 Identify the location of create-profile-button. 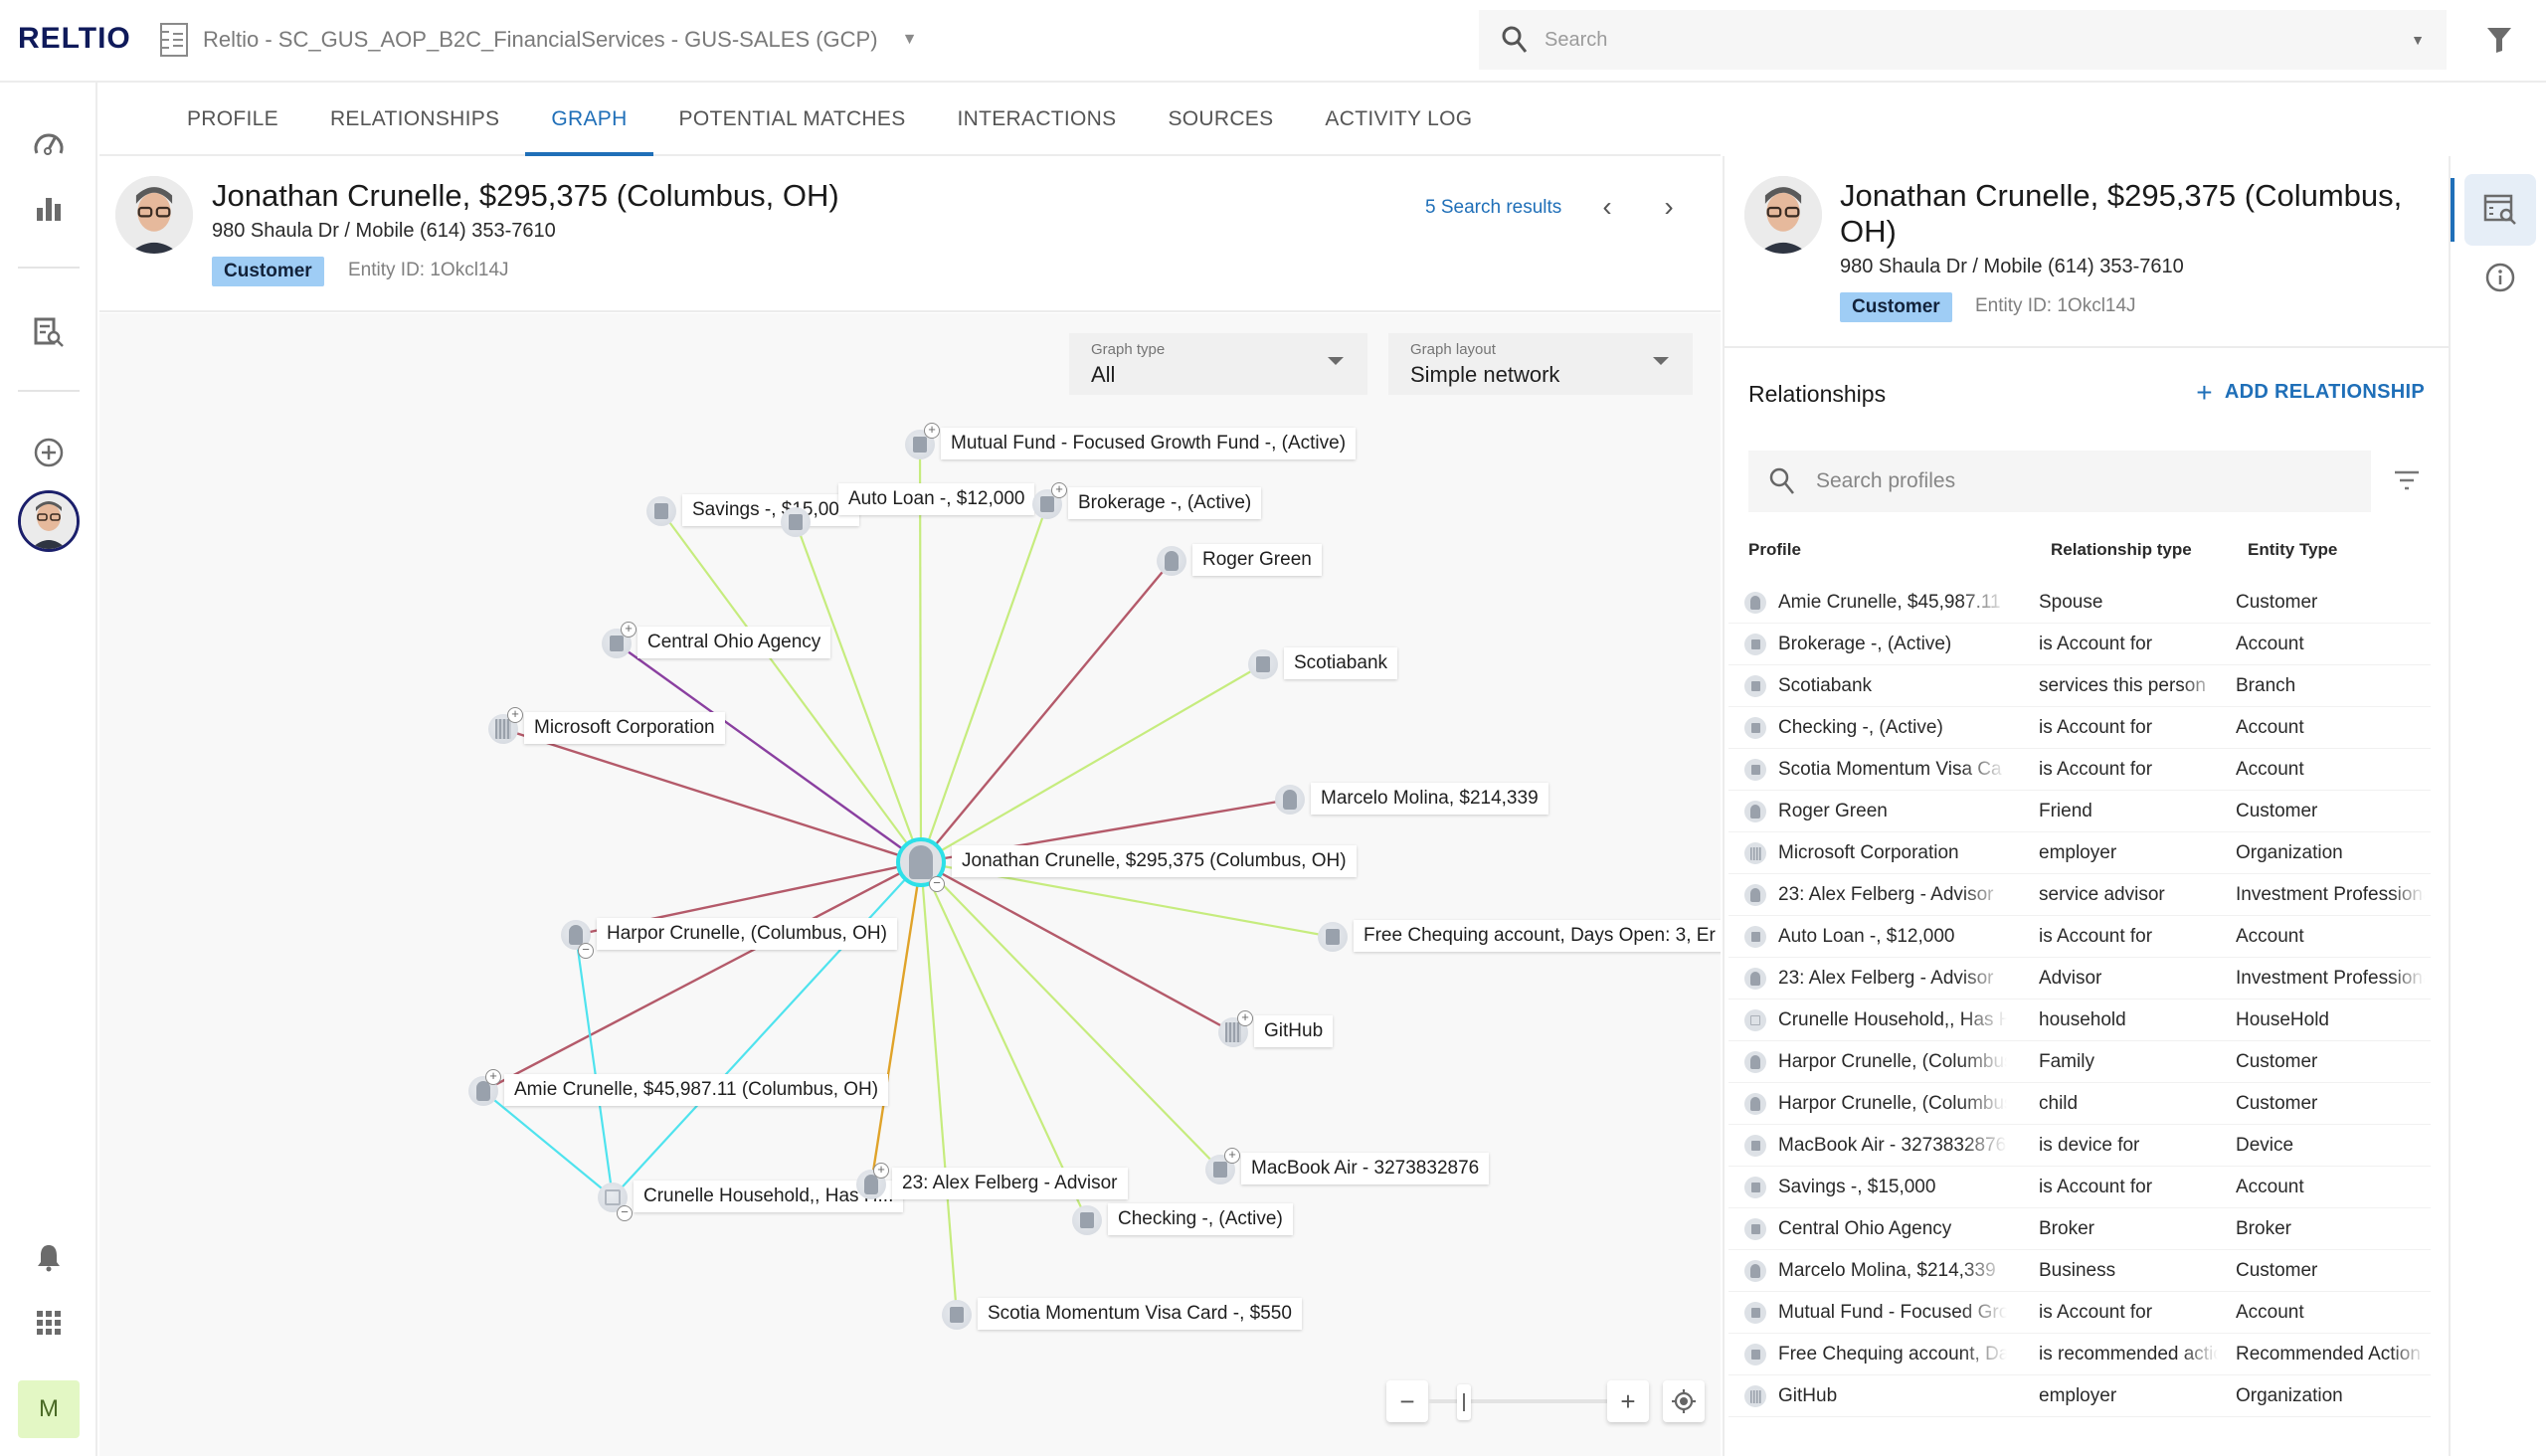
(49, 452).